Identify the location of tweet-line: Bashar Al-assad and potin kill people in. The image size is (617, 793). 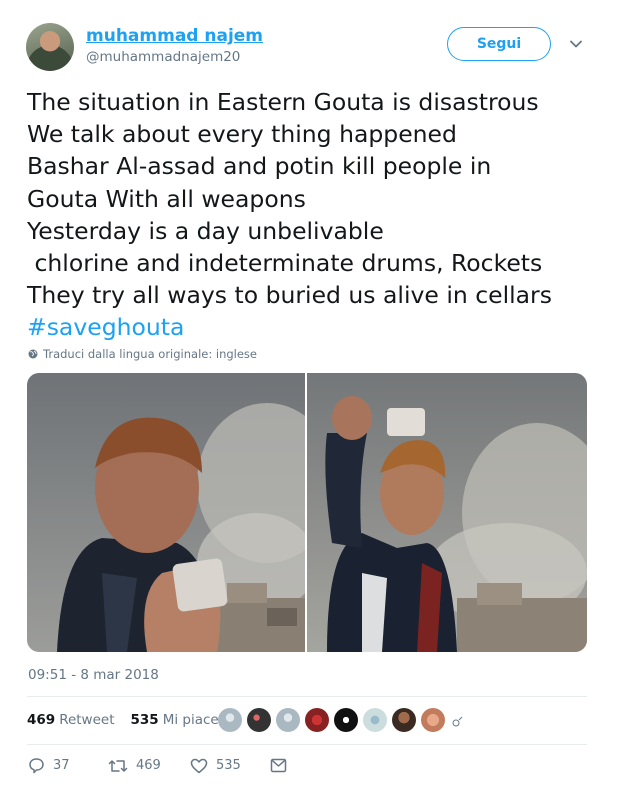
(259, 166).